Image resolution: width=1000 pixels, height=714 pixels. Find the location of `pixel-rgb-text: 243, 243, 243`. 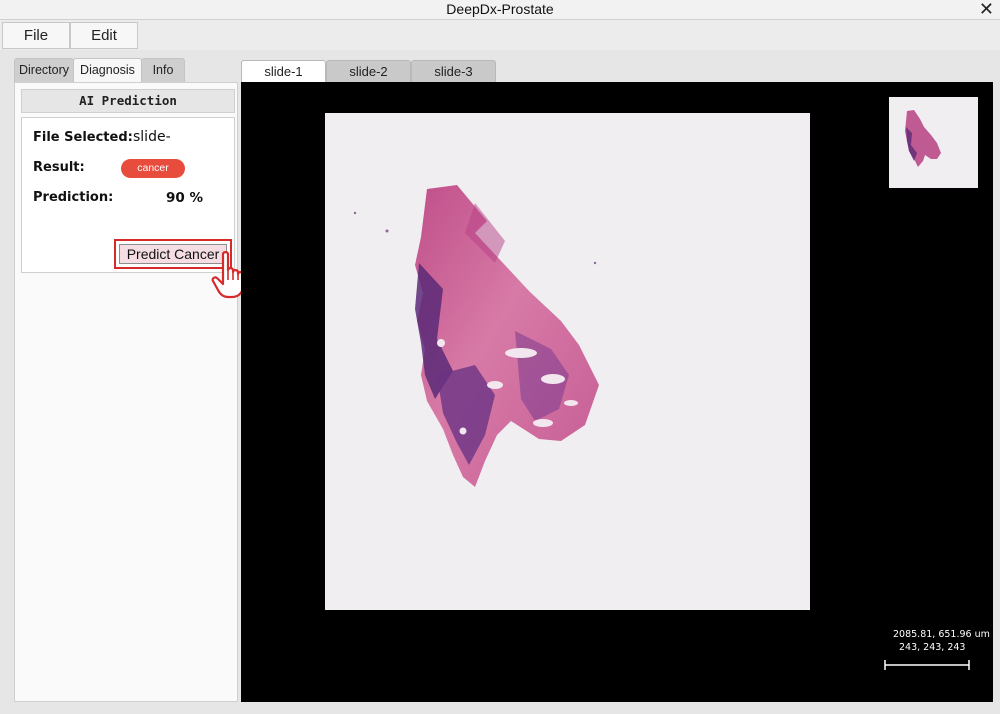

pixel-rgb-text: 243, 243, 243 is located at coordinates (932, 647).